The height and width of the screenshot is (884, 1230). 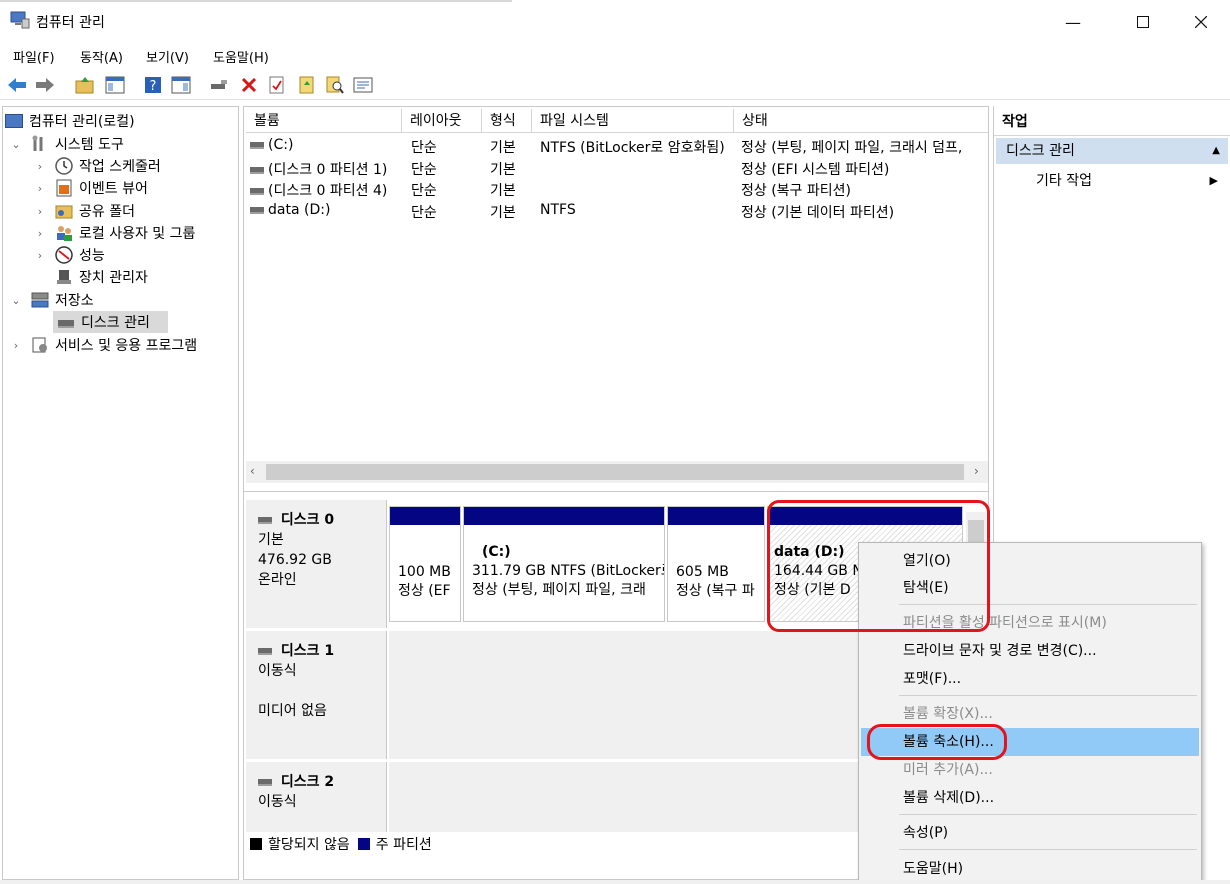 What do you see at coordinates (64, 277) in the screenshot?
I see `device-manager-icon` at bounding box center [64, 277].